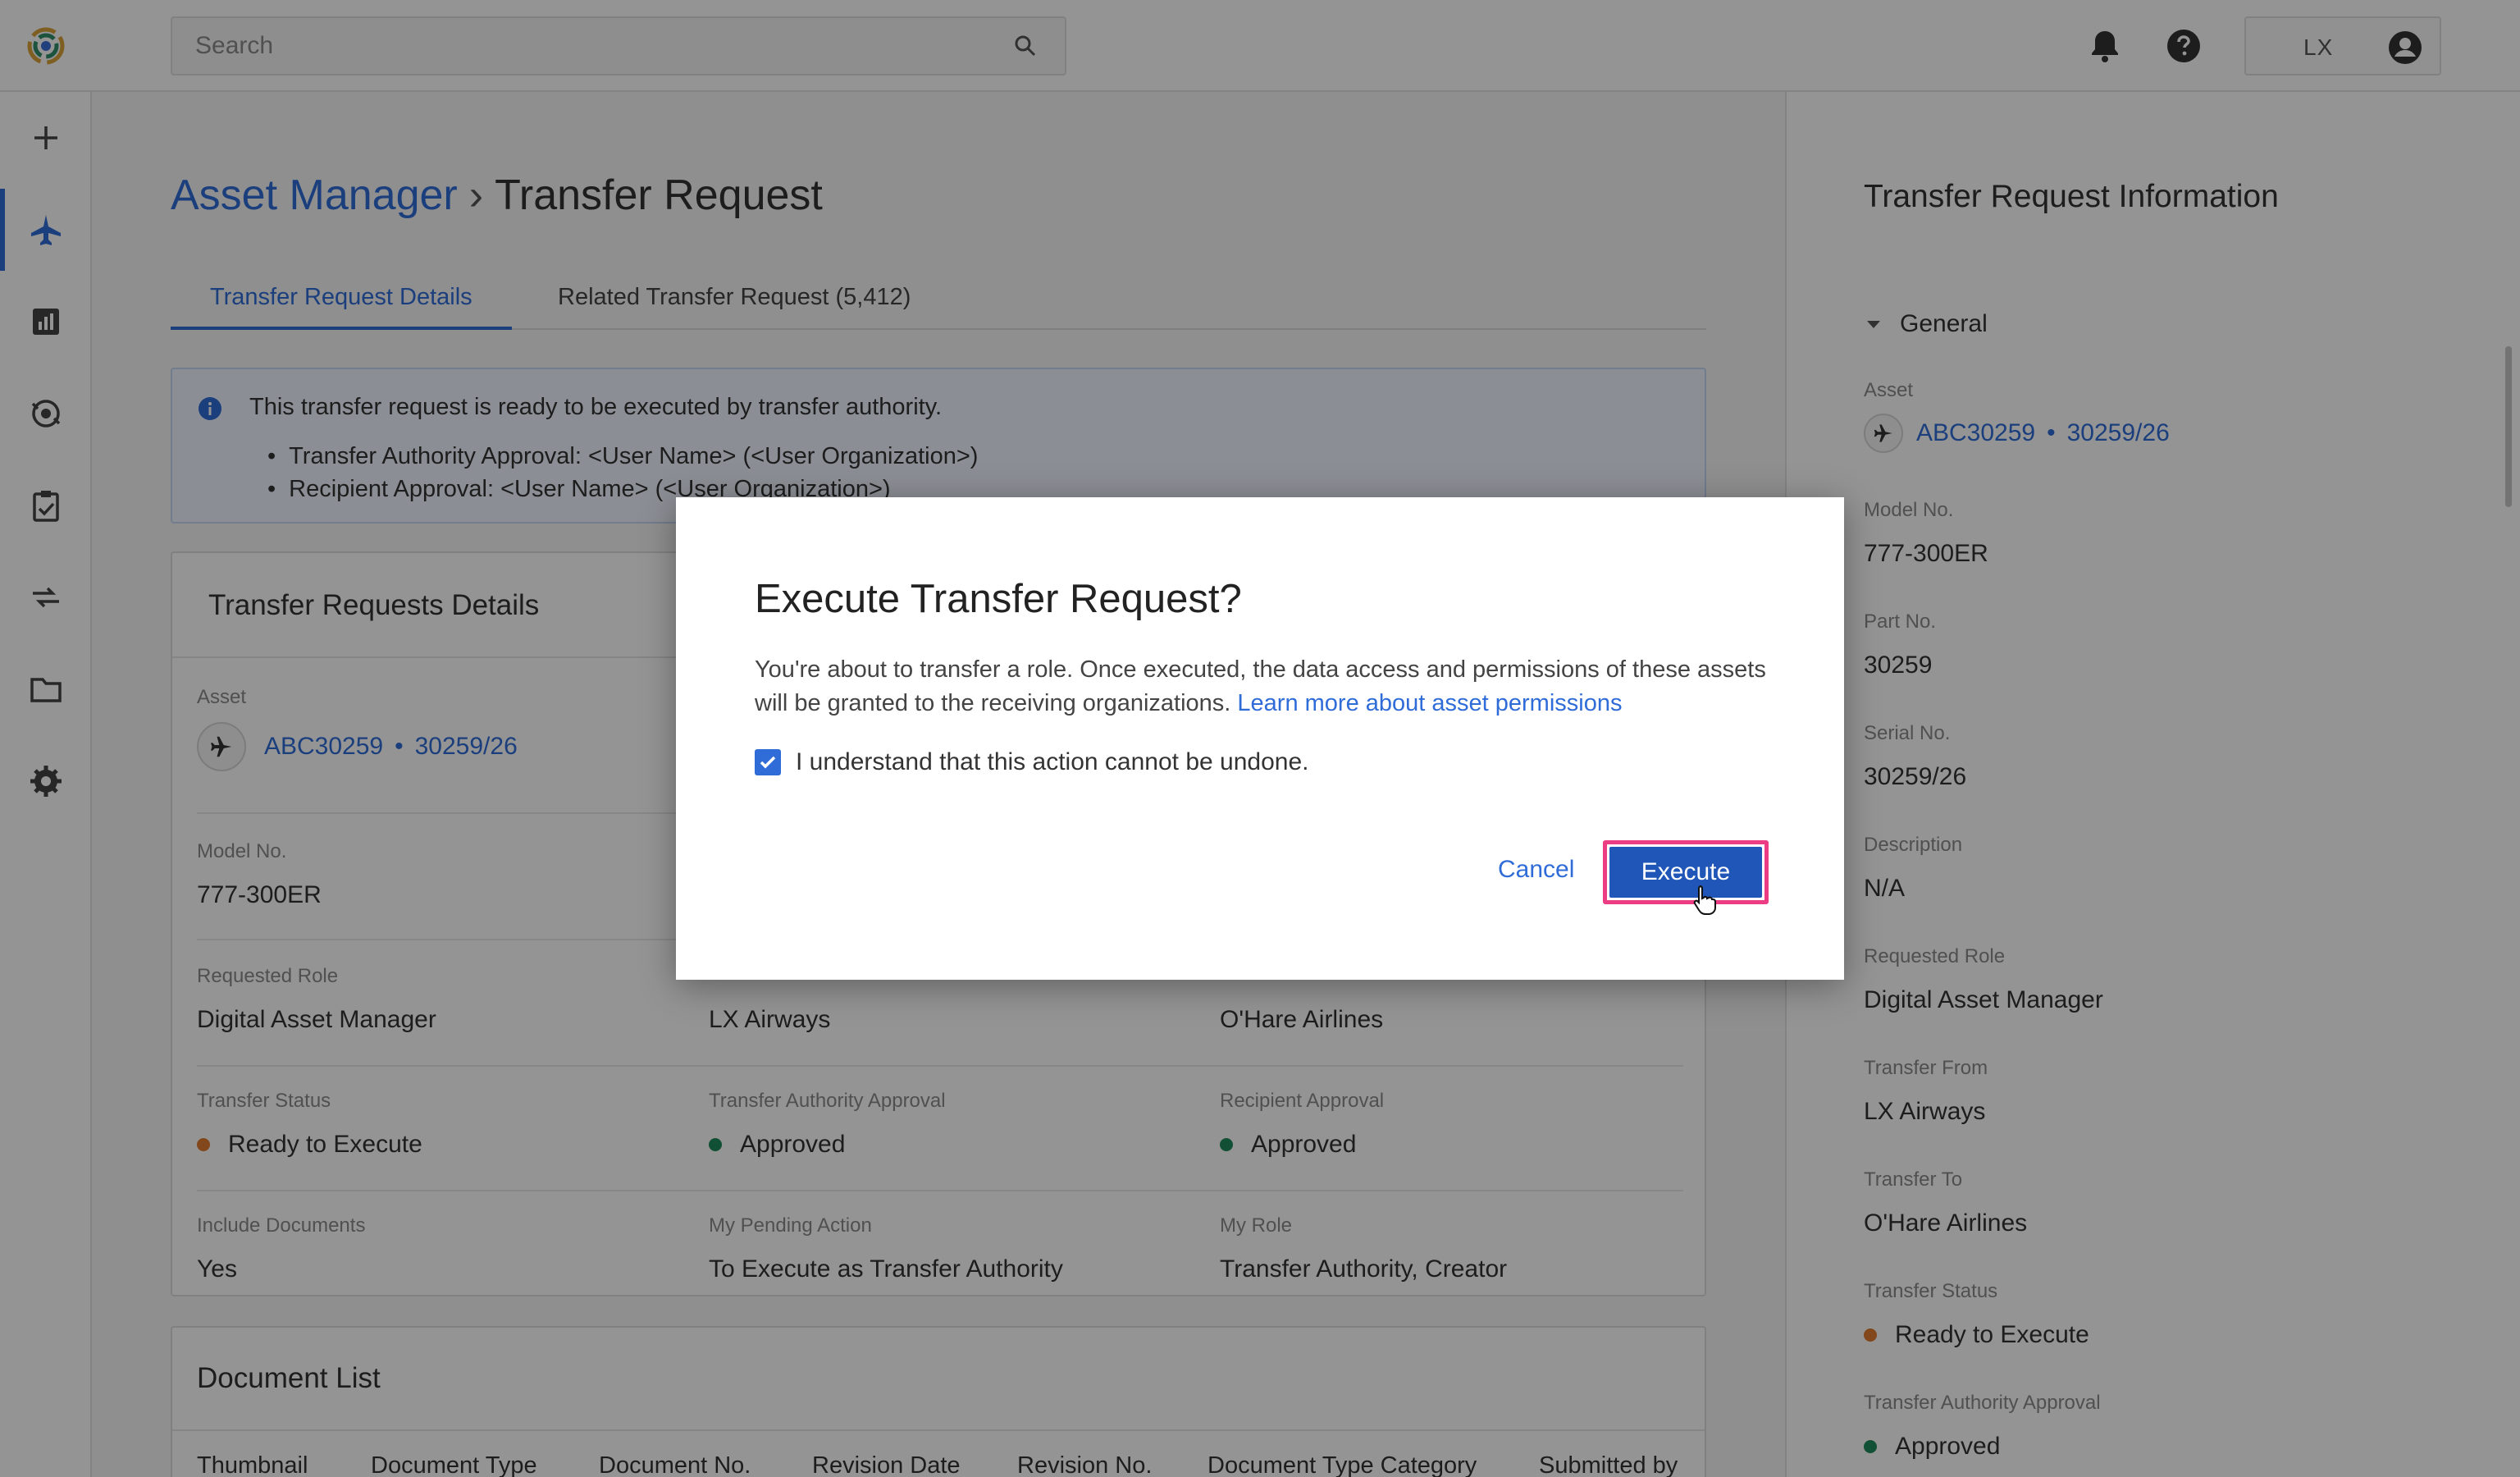 The image size is (2520, 1477). What do you see at coordinates (999, 599) in the screenshot?
I see `dialog-title: Execute Transfer Request?` at bounding box center [999, 599].